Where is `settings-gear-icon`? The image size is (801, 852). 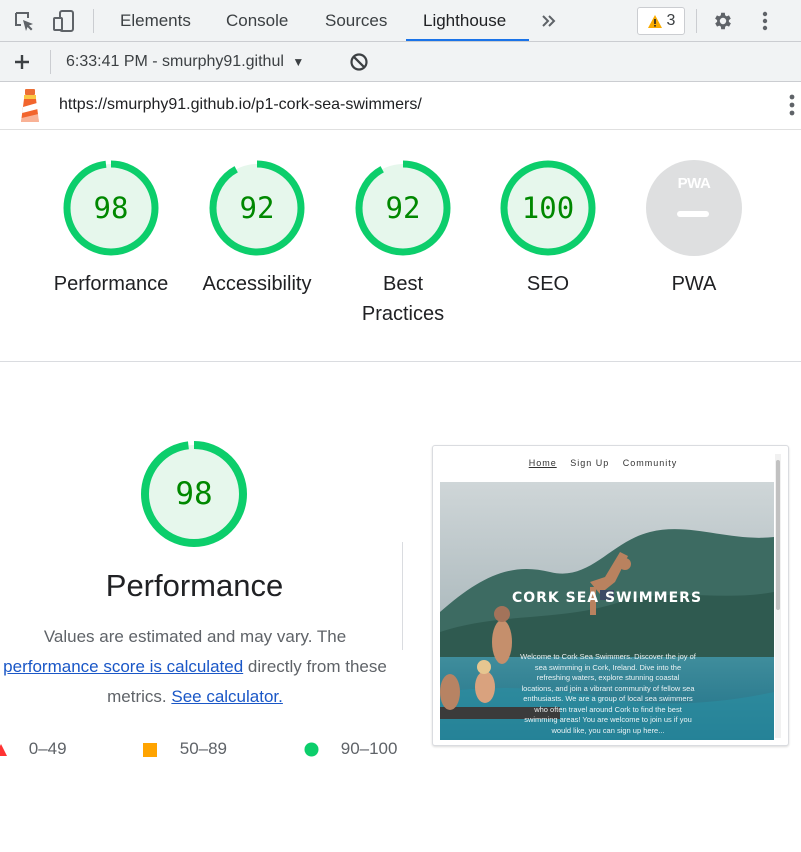 settings-gear-icon is located at coordinates (723, 21).